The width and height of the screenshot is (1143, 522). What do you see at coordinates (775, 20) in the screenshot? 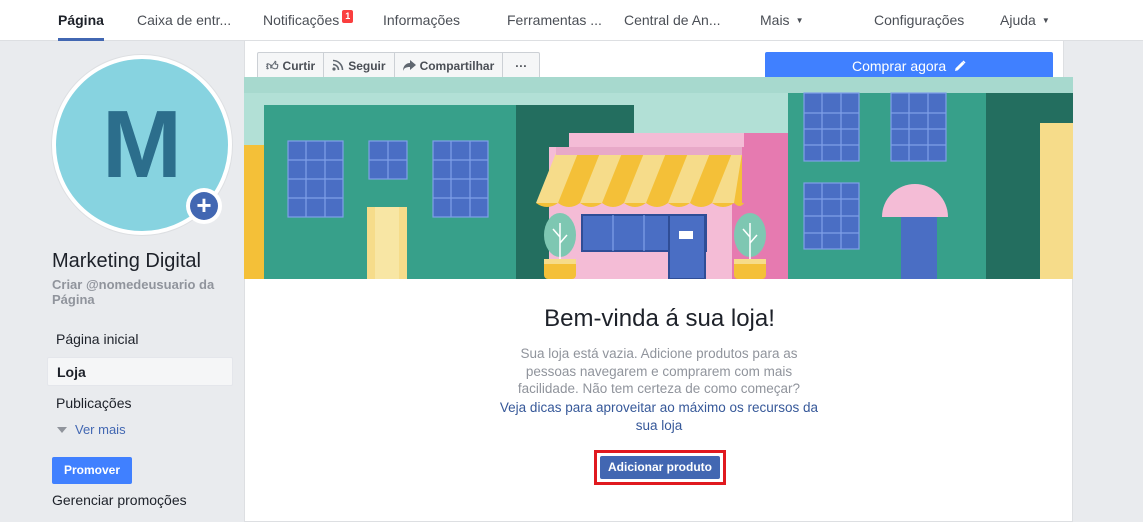
I see `tab-label: Mais` at bounding box center [775, 20].